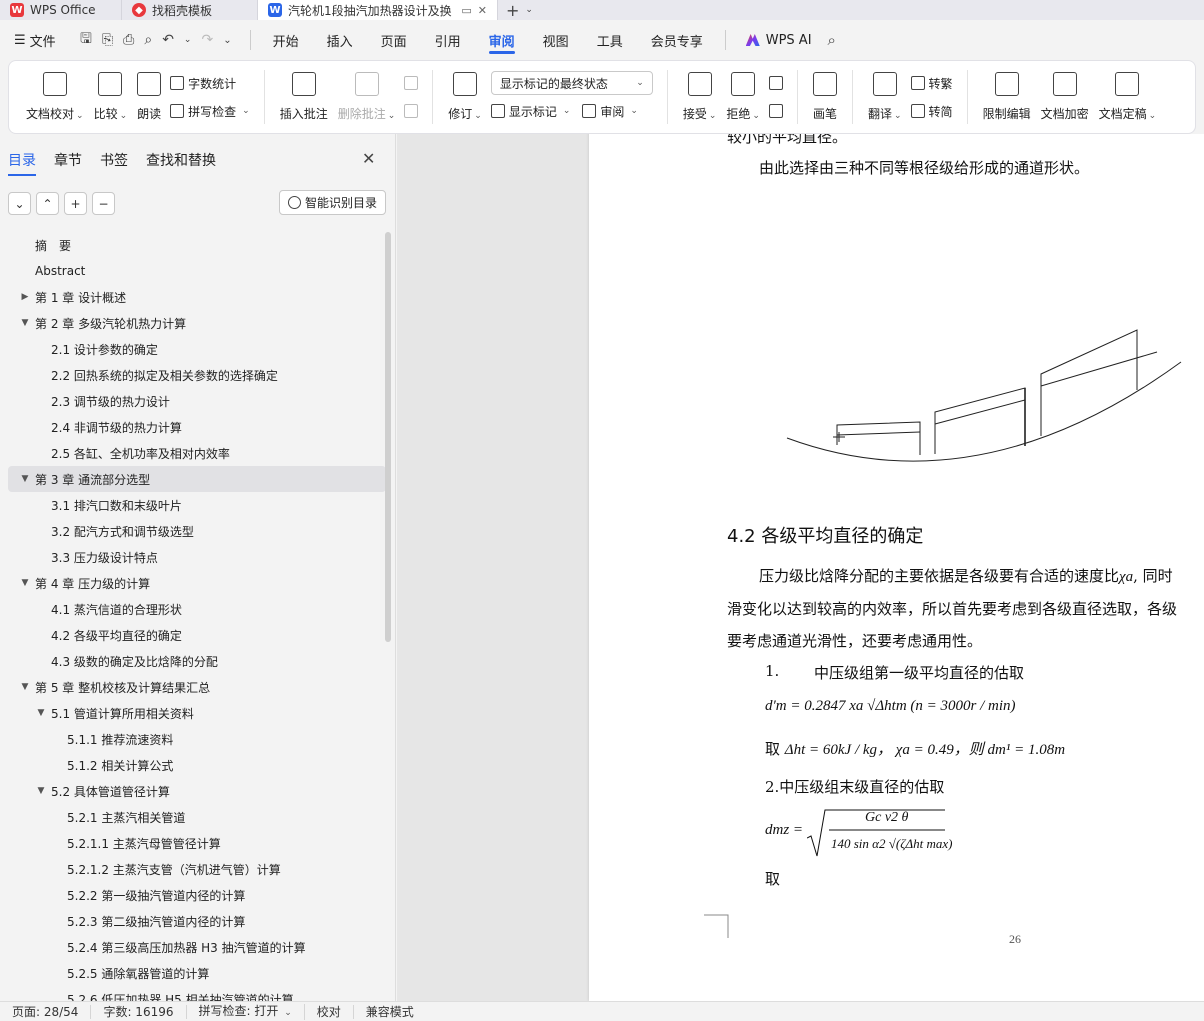 This screenshot has height=1021, width=1204. What do you see at coordinates (227, 40) in the screenshot?
I see `more-icon: ⌄` at bounding box center [227, 40].